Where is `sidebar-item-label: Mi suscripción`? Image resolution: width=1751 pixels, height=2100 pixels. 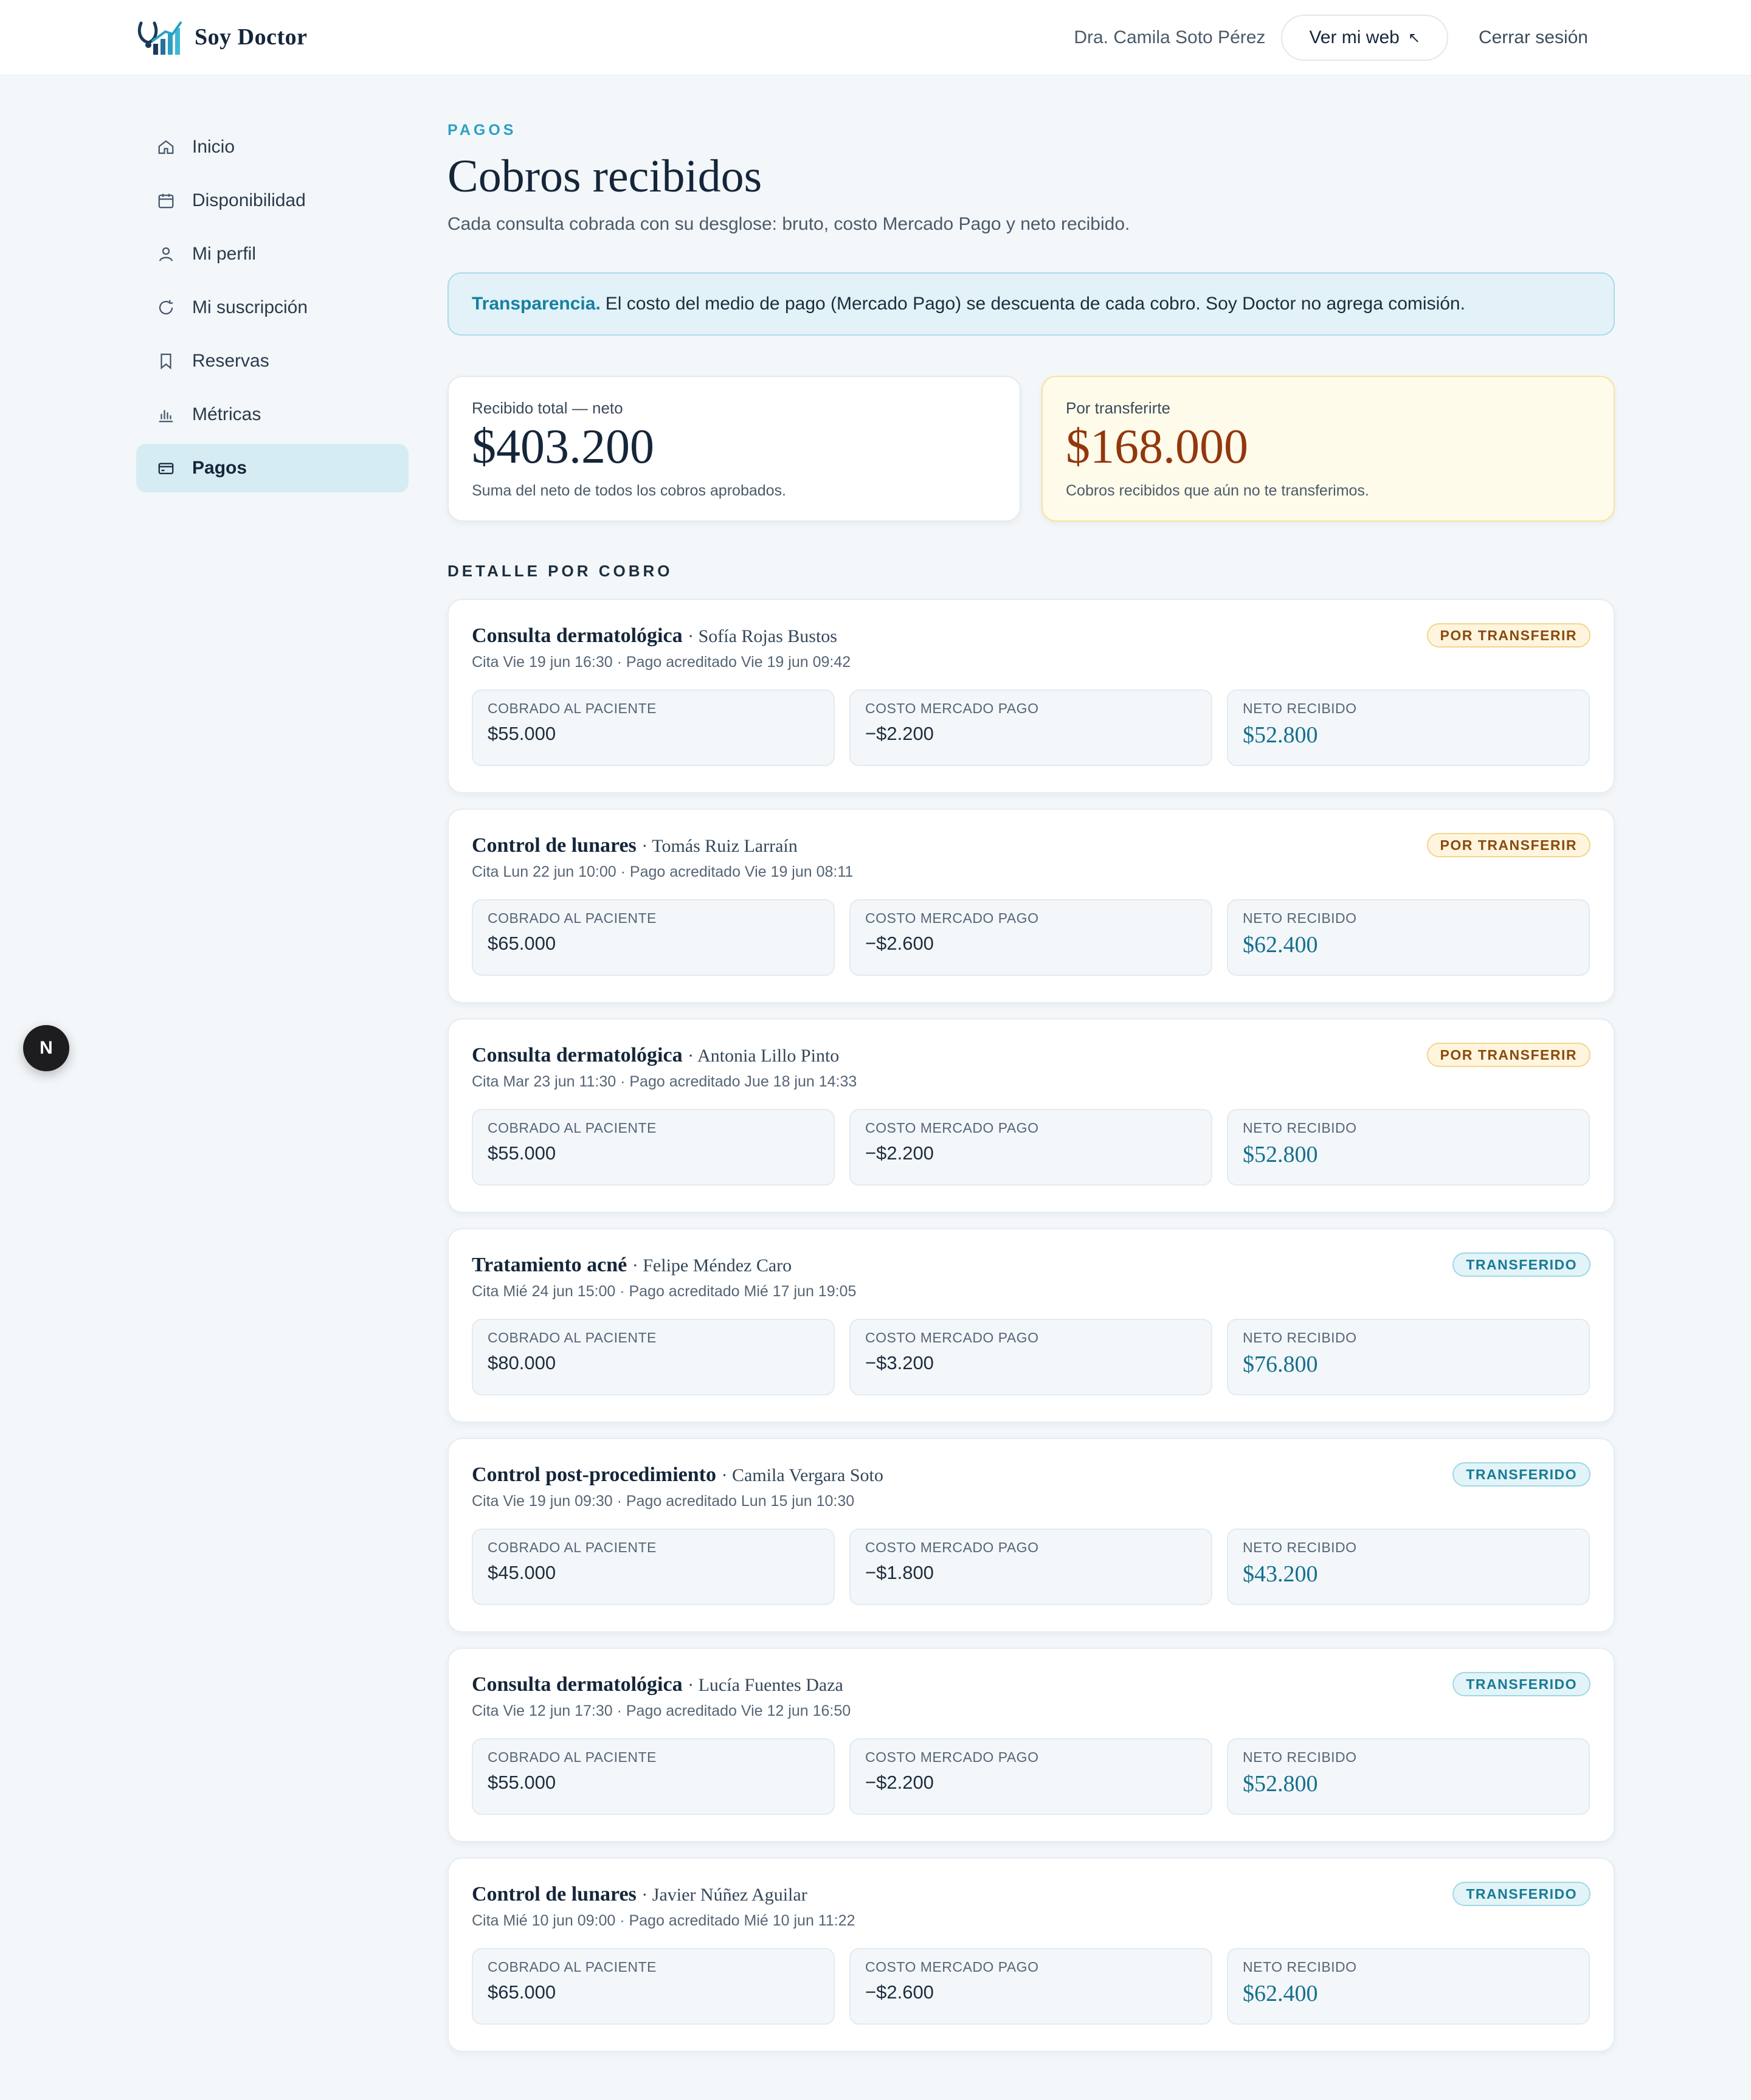
sidebar-item-label: Mi suscripción is located at coordinates (250, 307).